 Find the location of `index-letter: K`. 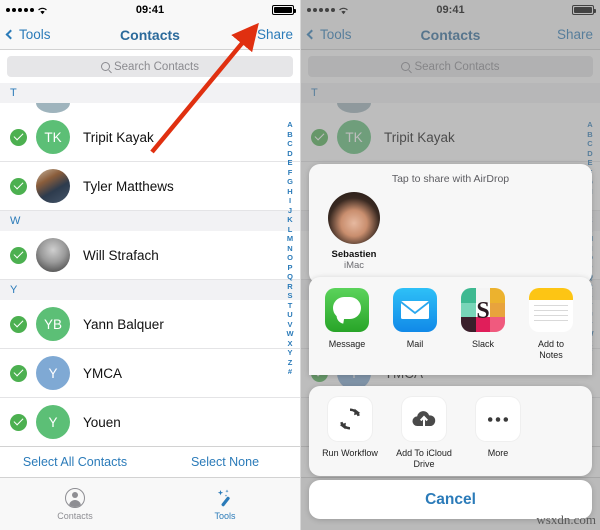

index-letter: K is located at coordinates (289, 220).